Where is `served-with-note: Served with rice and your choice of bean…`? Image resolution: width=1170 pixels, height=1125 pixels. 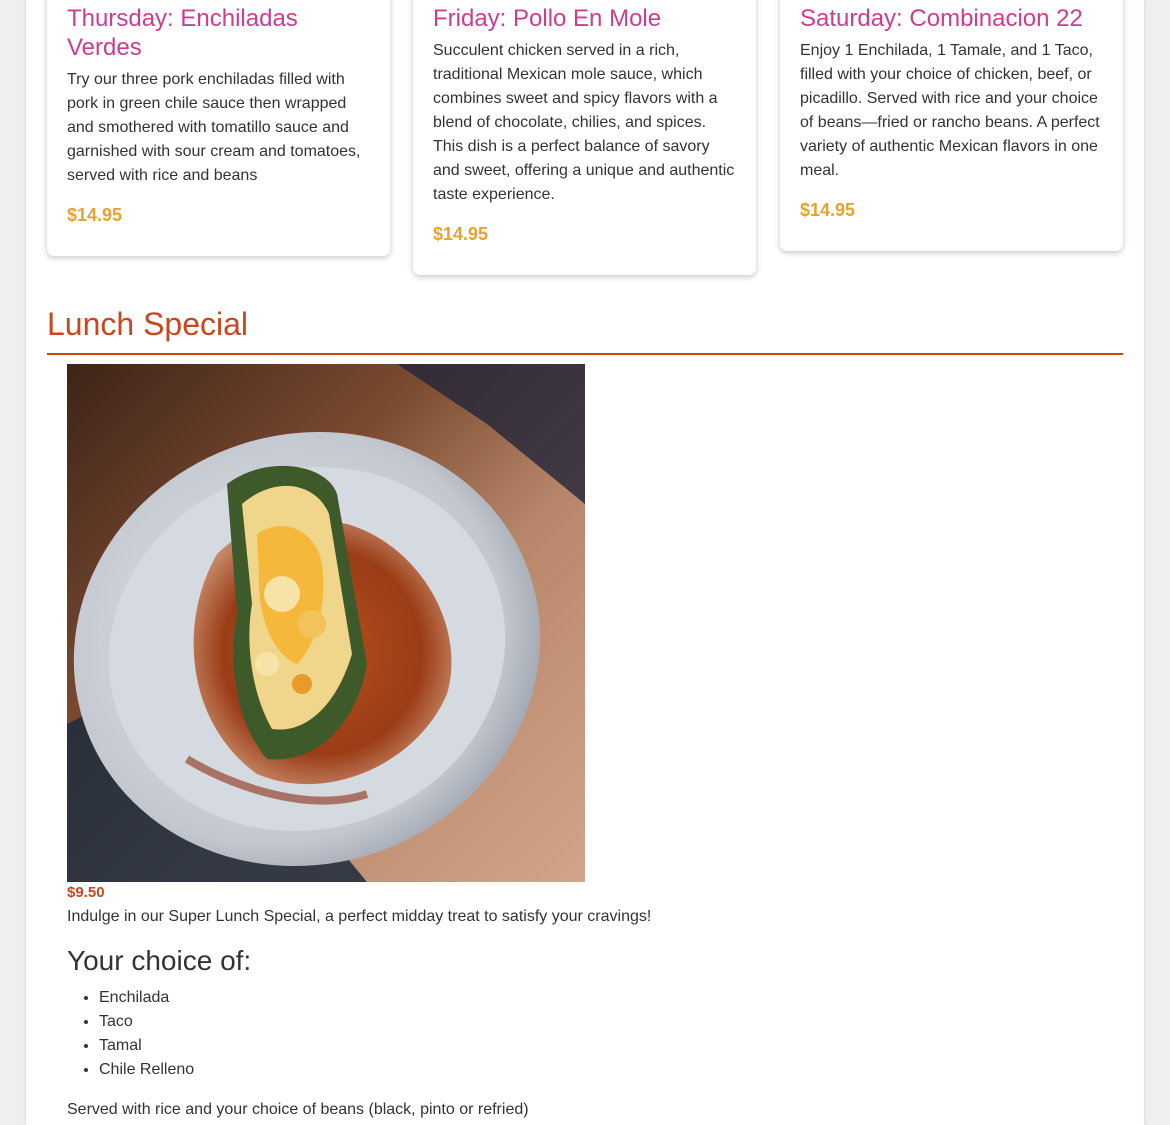
served-with-note: Served with rice and your choice of bean… is located at coordinates (298, 1109).